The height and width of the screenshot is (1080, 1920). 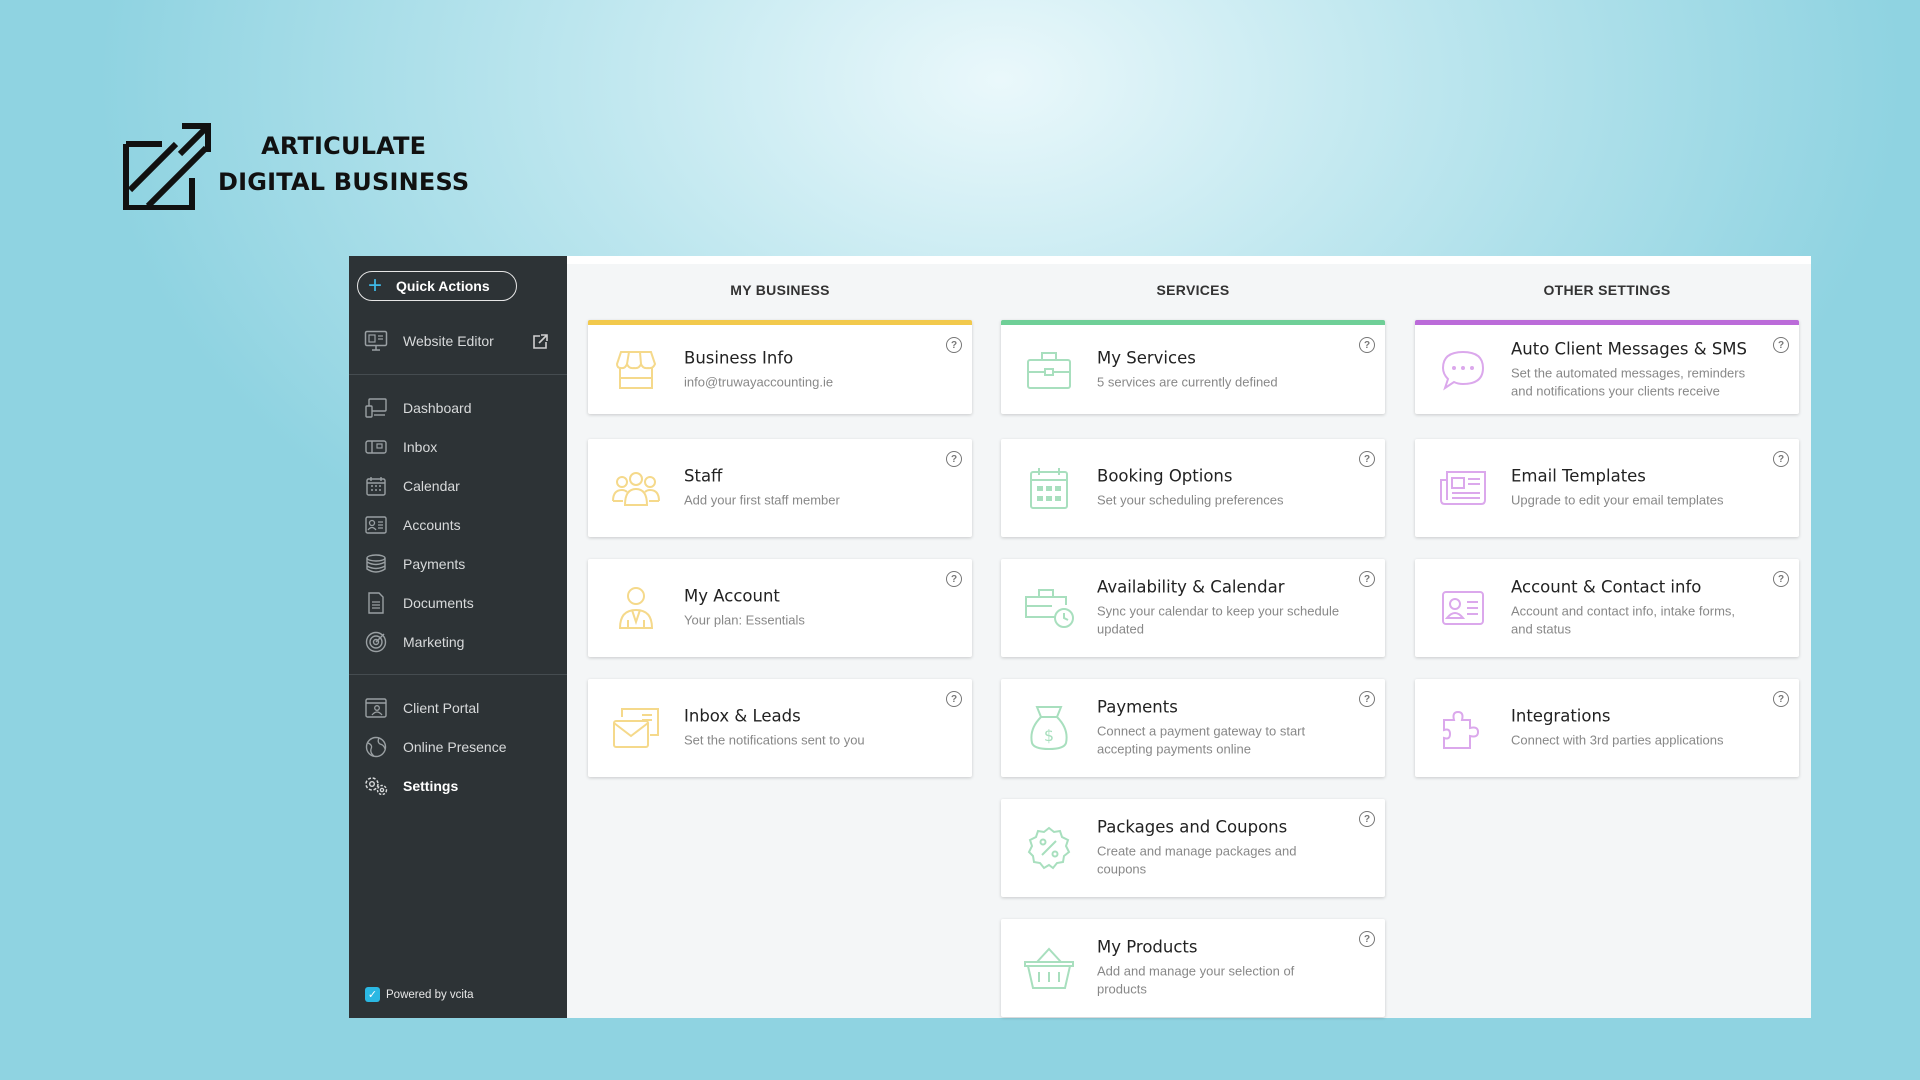 What do you see at coordinates (376, 525) in the screenshot?
I see `accounts-icon` at bounding box center [376, 525].